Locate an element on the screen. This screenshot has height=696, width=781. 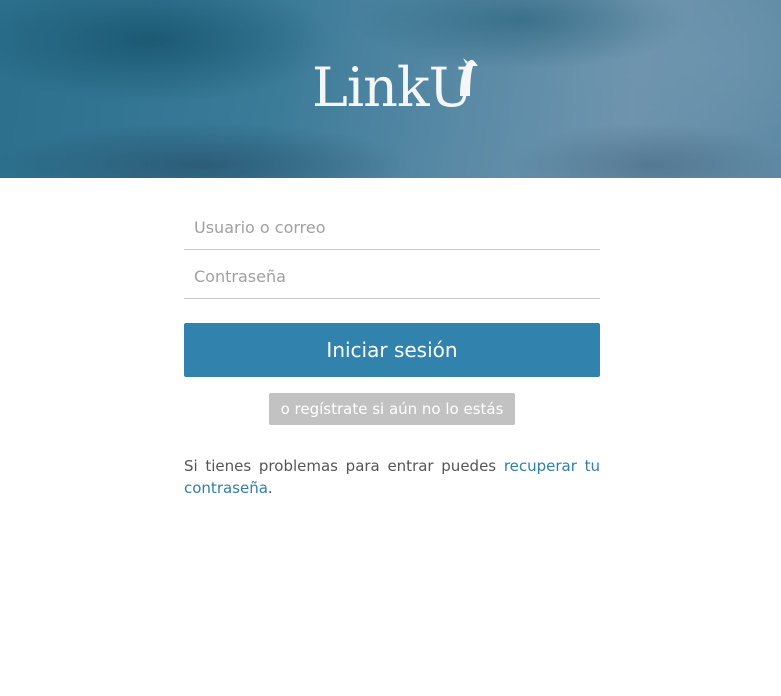
bird-icon is located at coordinates (469, 77).